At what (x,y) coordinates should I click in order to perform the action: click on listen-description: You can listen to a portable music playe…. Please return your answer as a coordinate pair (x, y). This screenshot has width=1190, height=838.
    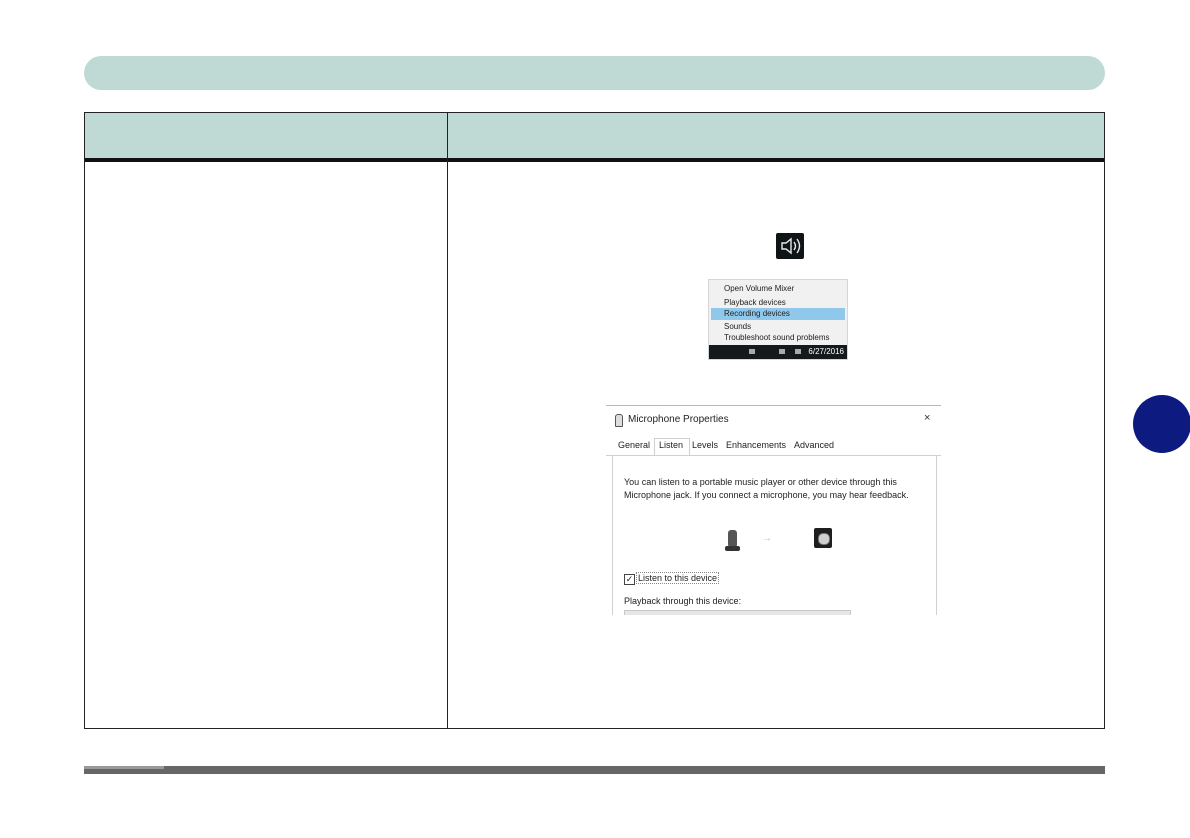
    Looking at the image, I should click on (774, 489).